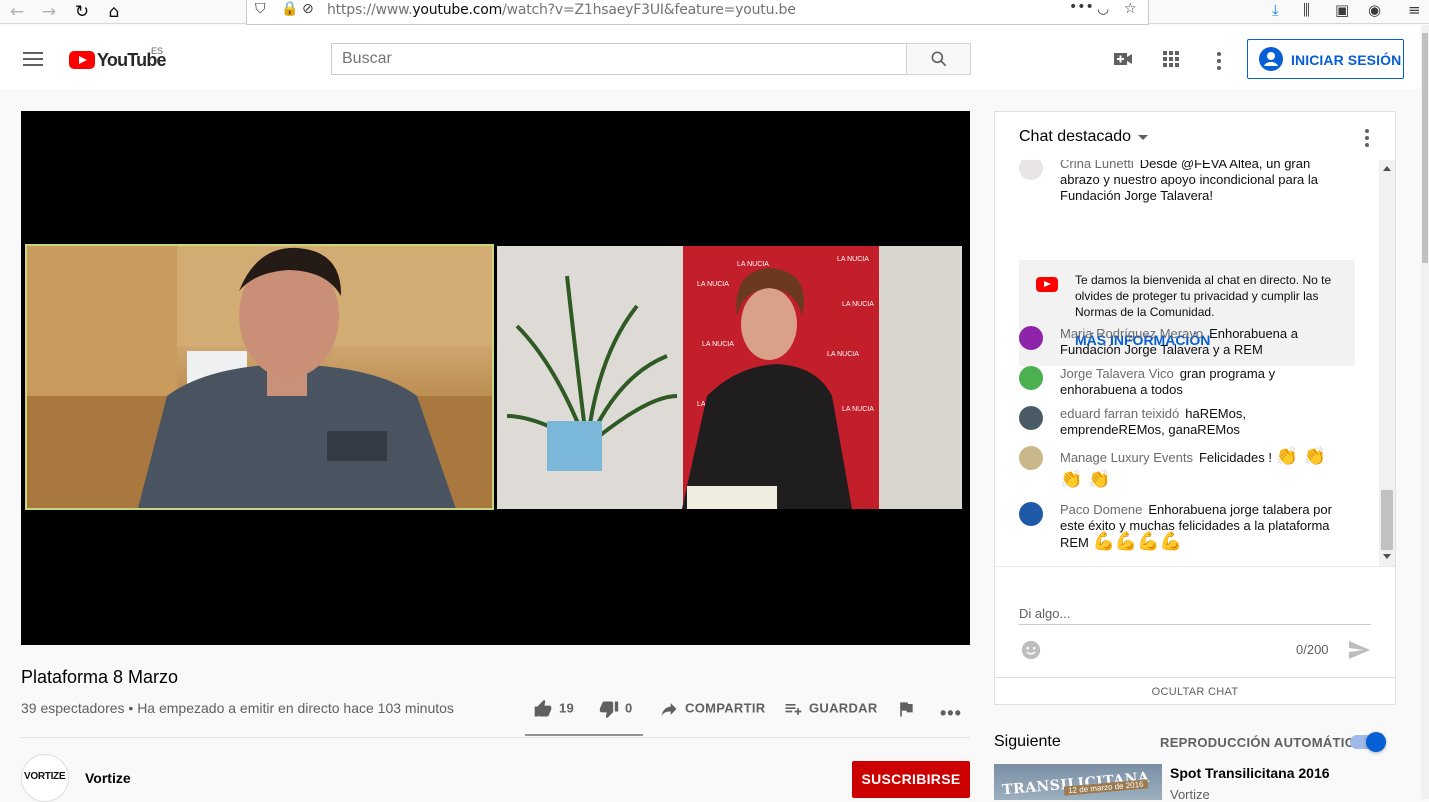  What do you see at coordinates (1143, 137) in the screenshot?
I see `dropdown-caret-icon` at bounding box center [1143, 137].